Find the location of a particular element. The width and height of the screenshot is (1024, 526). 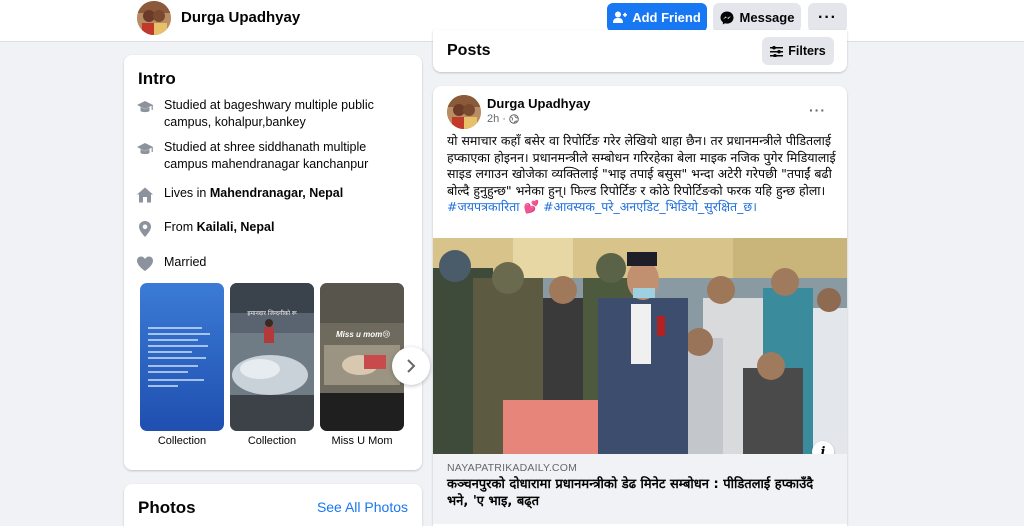

featured-item-2: इमानदार जिन्दगीको रू is located at coordinates (272, 357).